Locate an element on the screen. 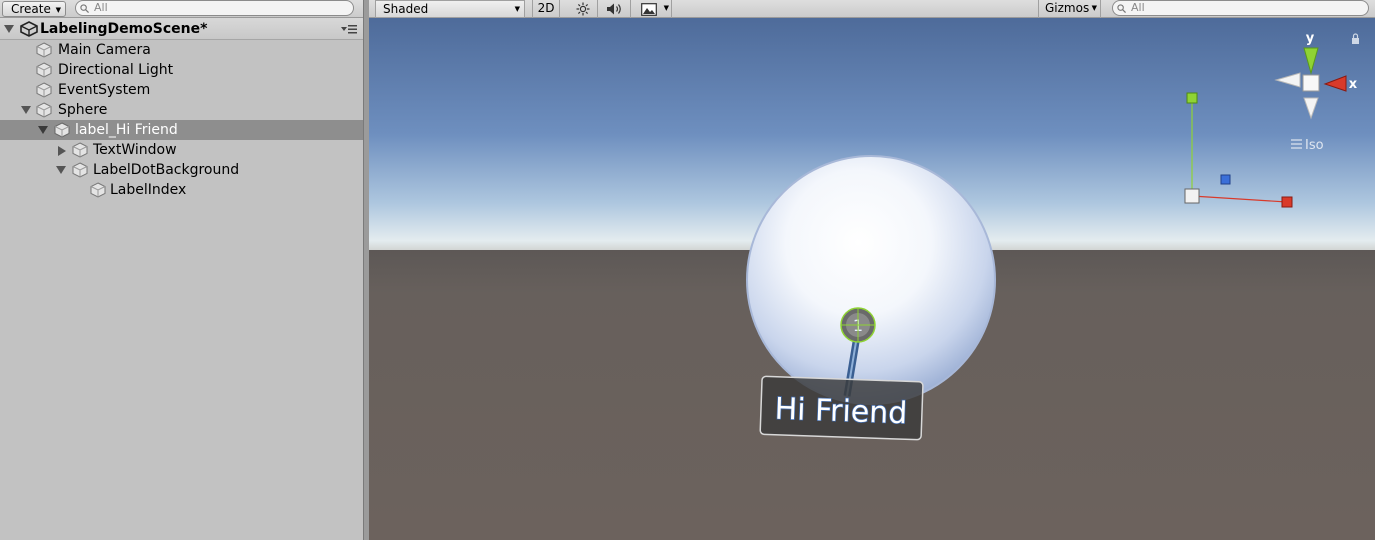 Image resolution: width=1375 pixels, height=540 pixels. scene-toolbar: Shaded ▼ 2D ▼ Gizmos ▼ All is located at coordinates (872, 9).